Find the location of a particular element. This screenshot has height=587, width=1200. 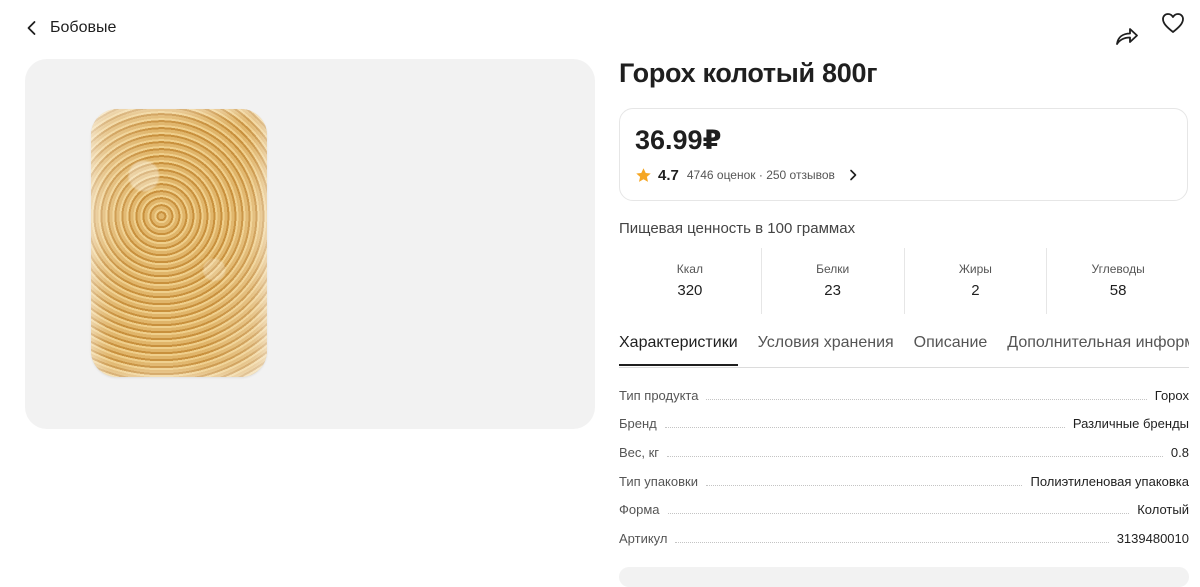

spec-value: Различные бренды is located at coordinates (1130, 424).